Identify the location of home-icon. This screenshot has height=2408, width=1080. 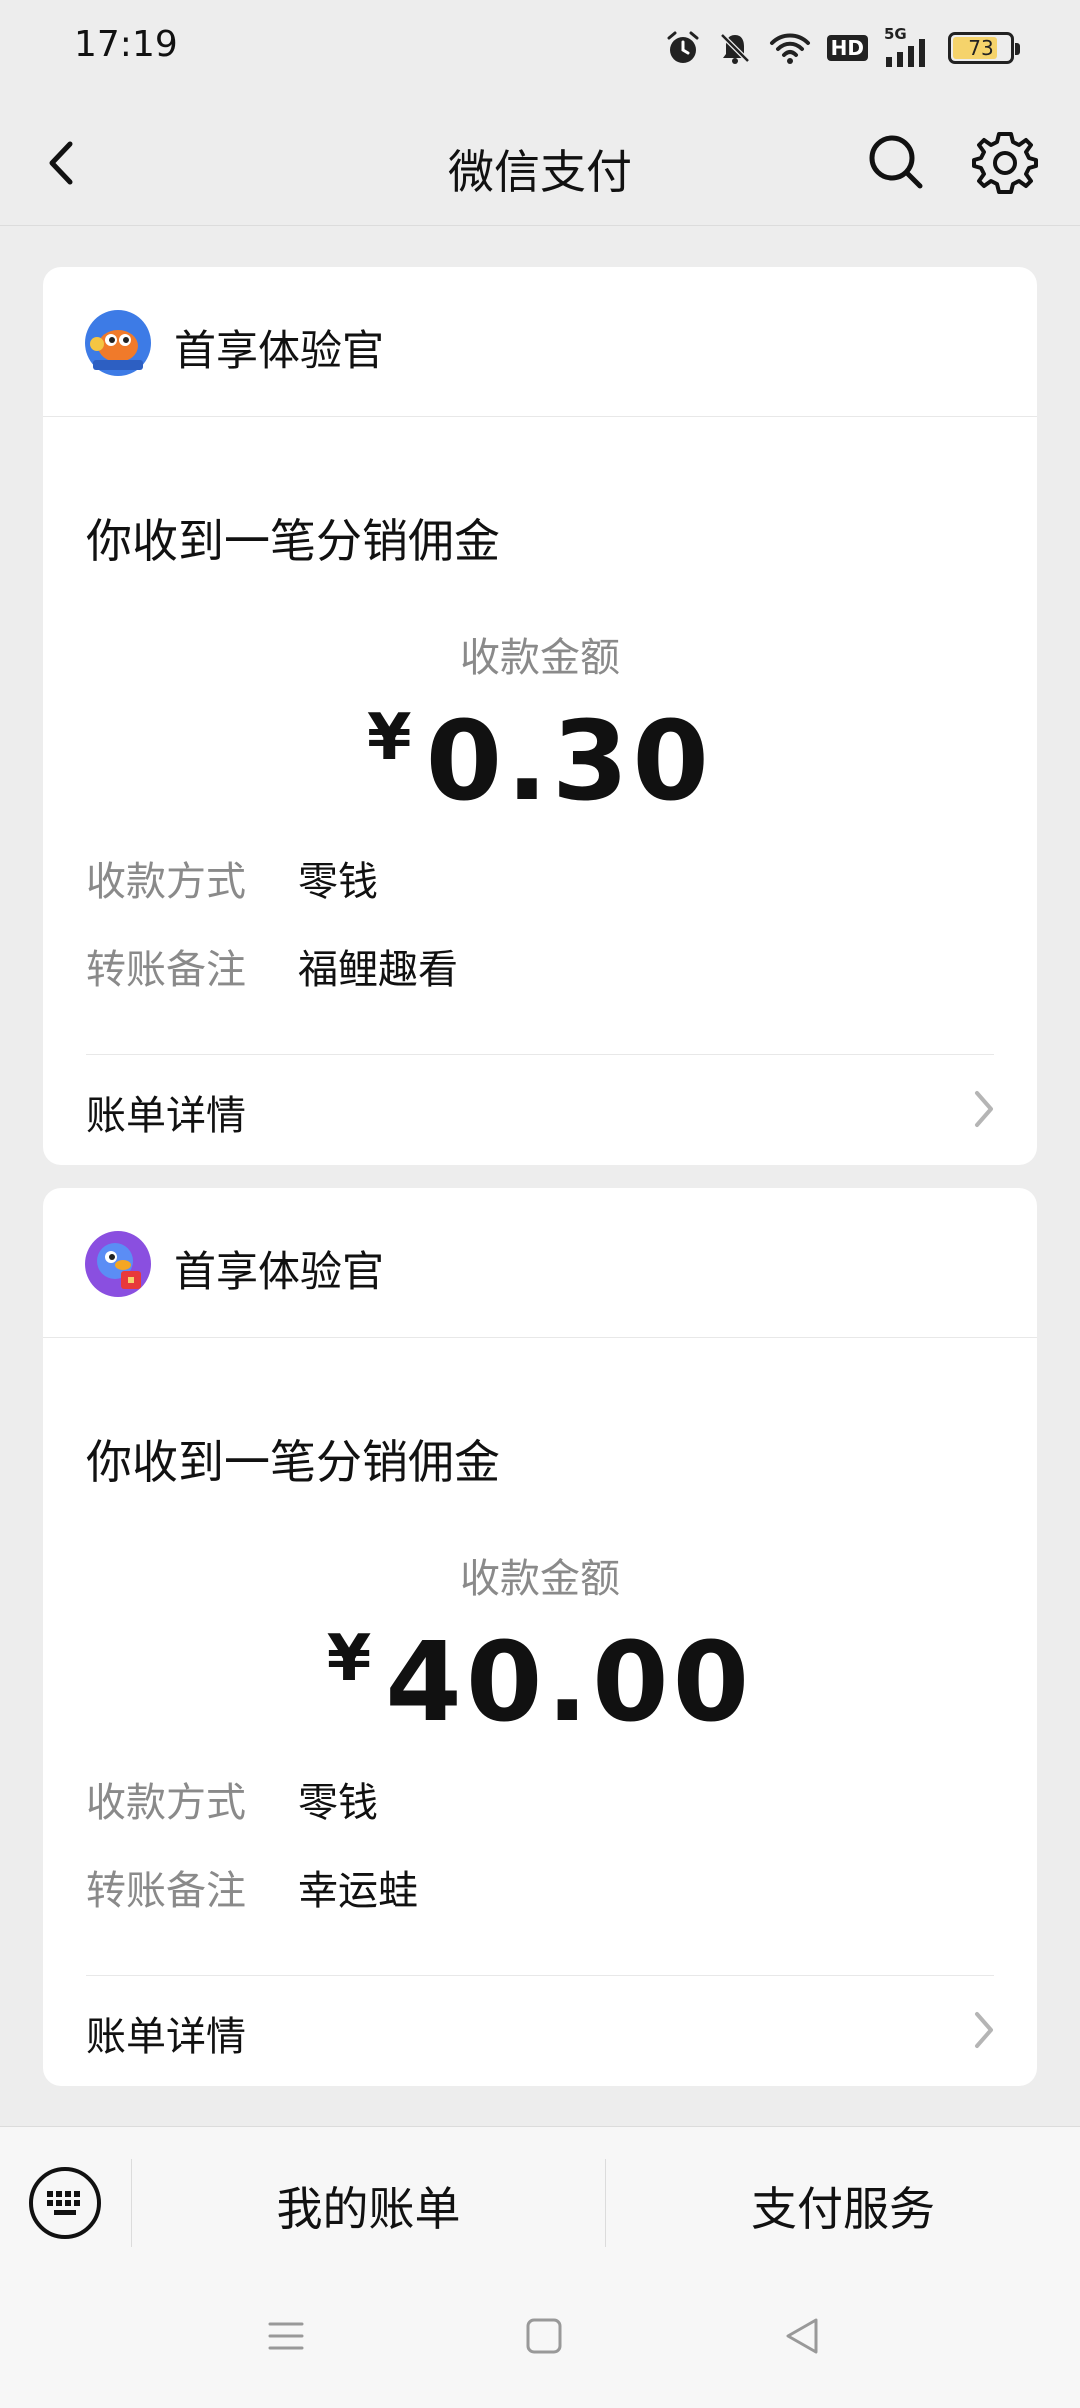
(544, 2336).